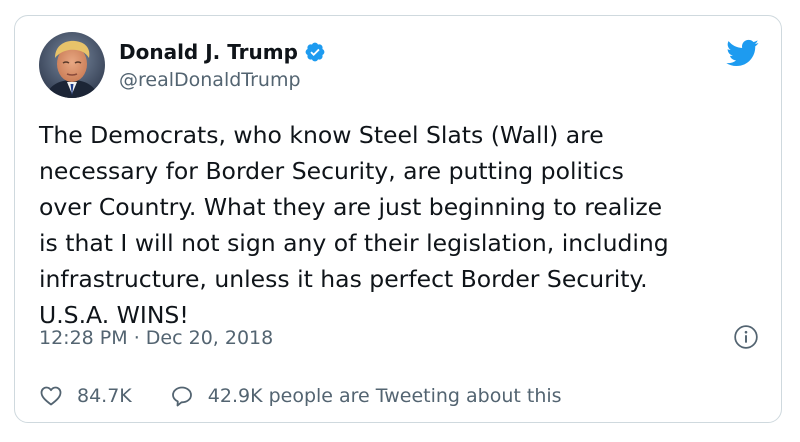  I want to click on like-count: 84.7K, so click(104, 396).